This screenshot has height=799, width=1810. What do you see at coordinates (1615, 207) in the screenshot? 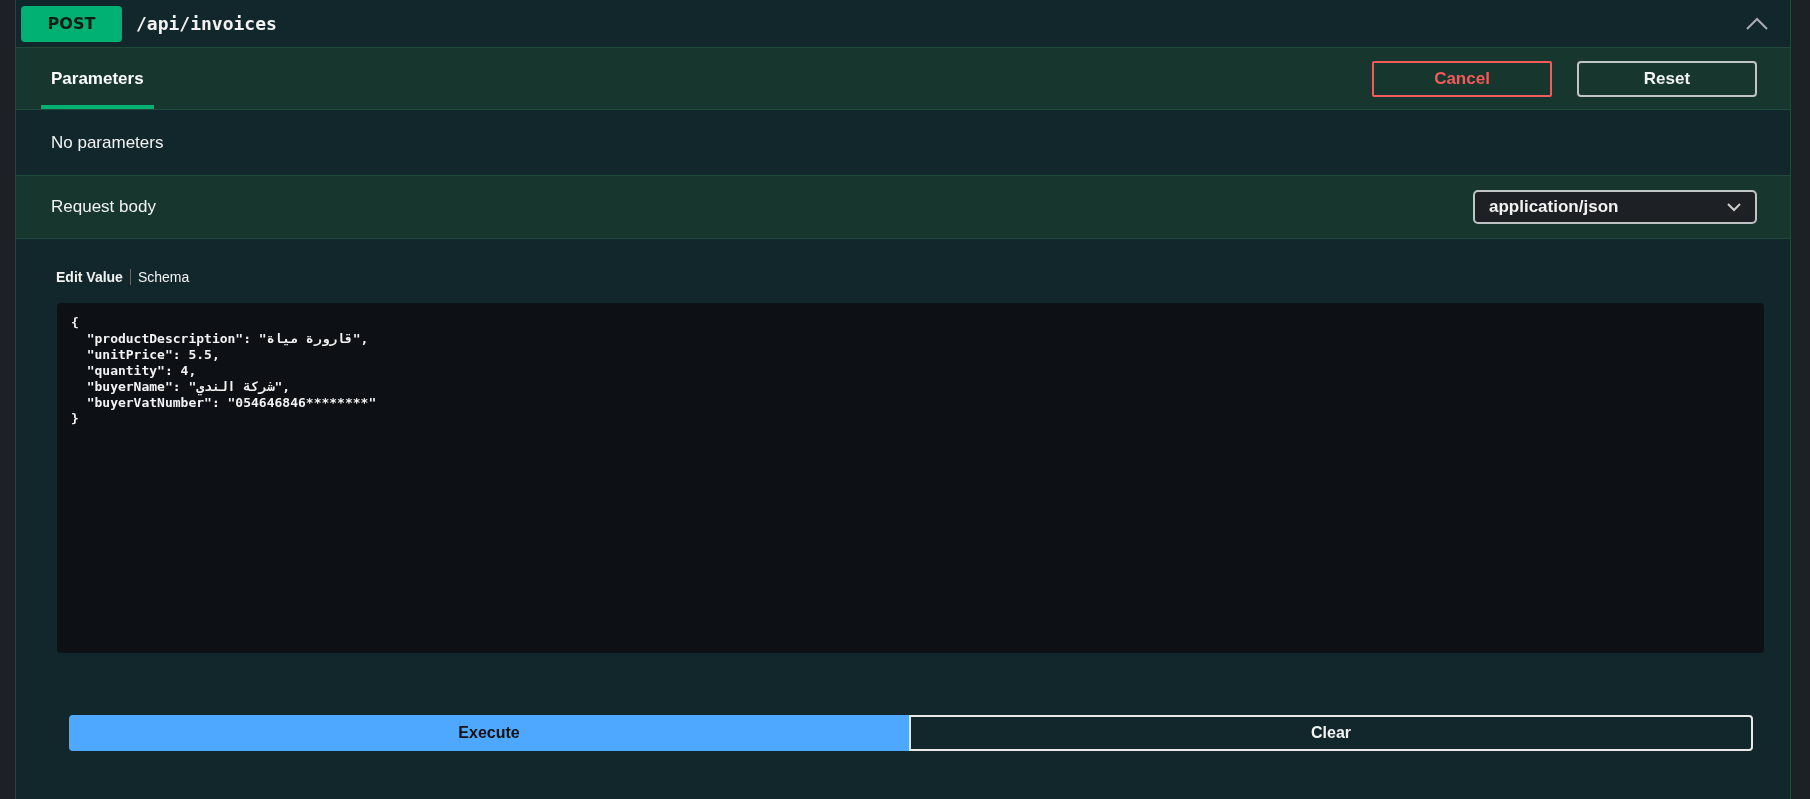
I see `content-type-select: application/json` at bounding box center [1615, 207].